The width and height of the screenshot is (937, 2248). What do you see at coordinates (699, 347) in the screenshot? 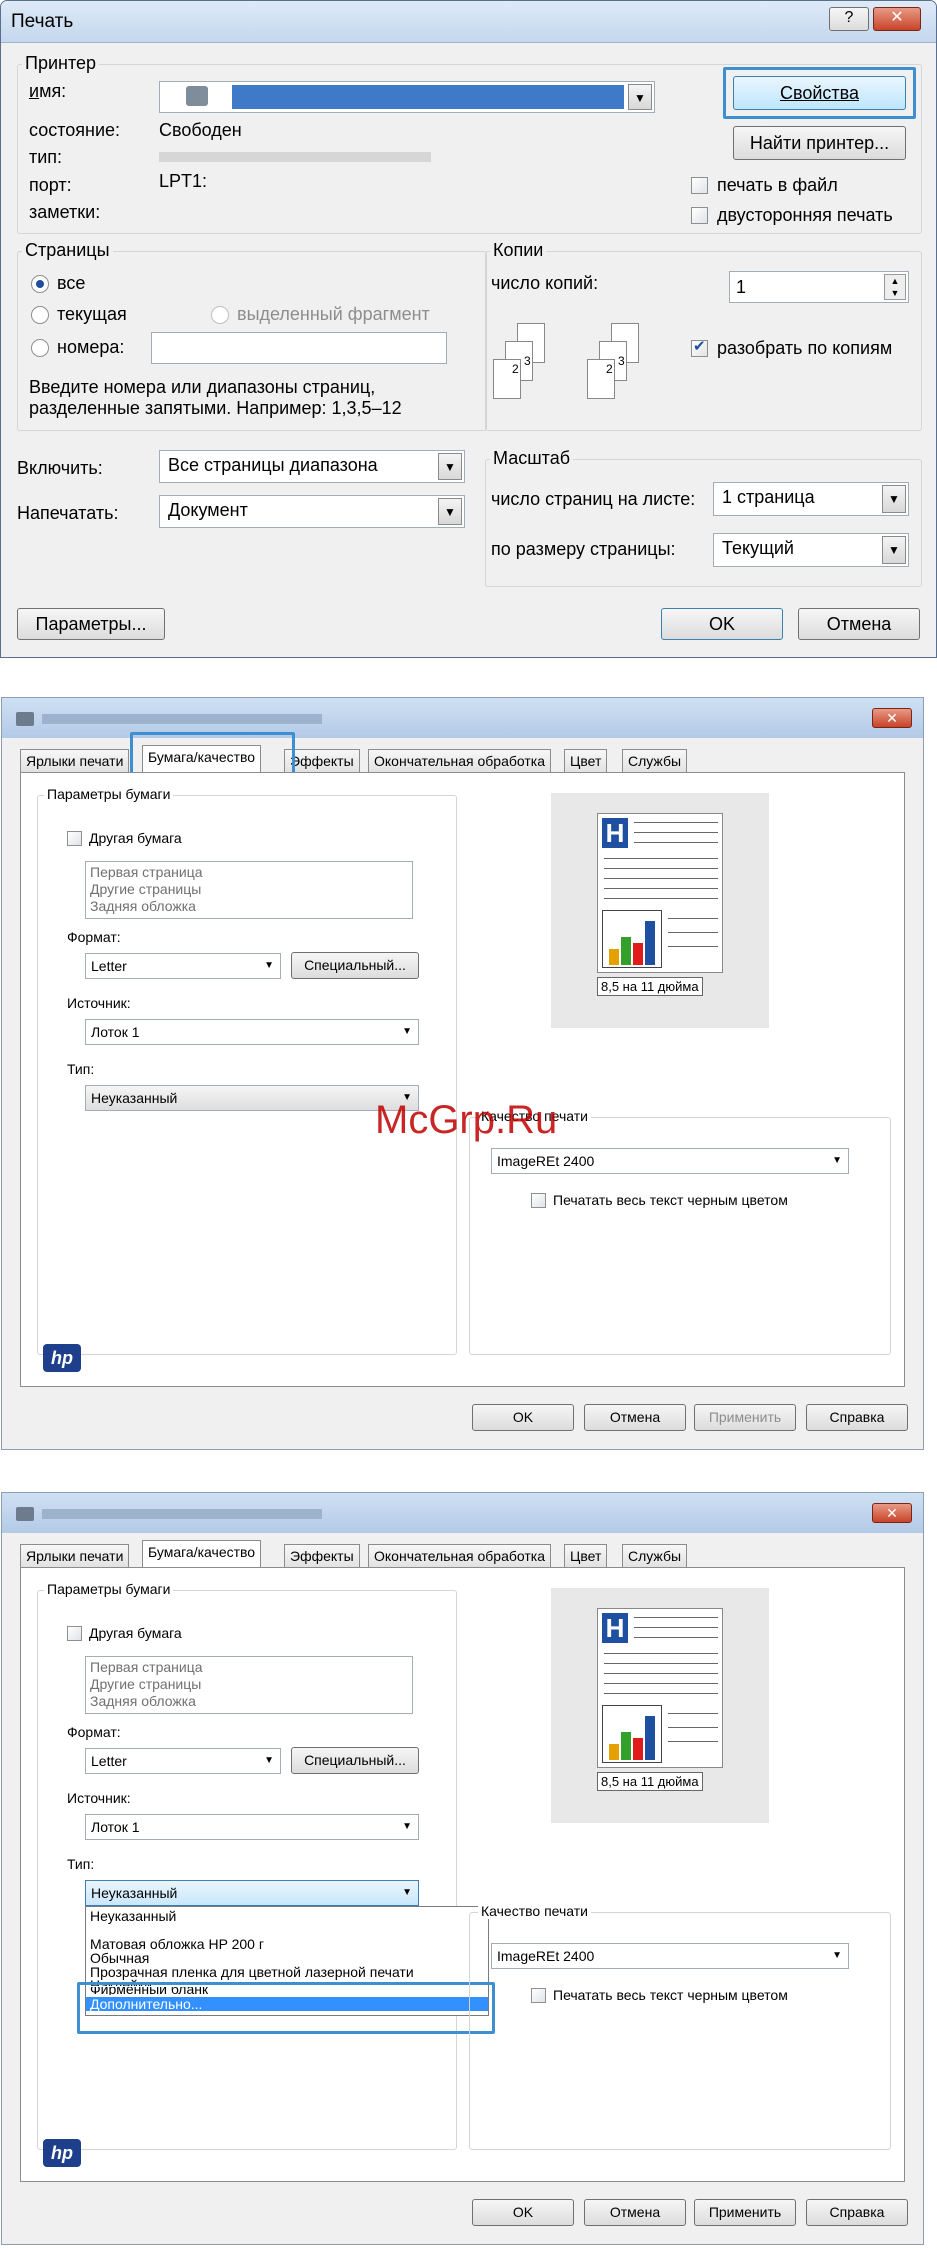
I see `collate-checkbox: ✔` at bounding box center [699, 347].